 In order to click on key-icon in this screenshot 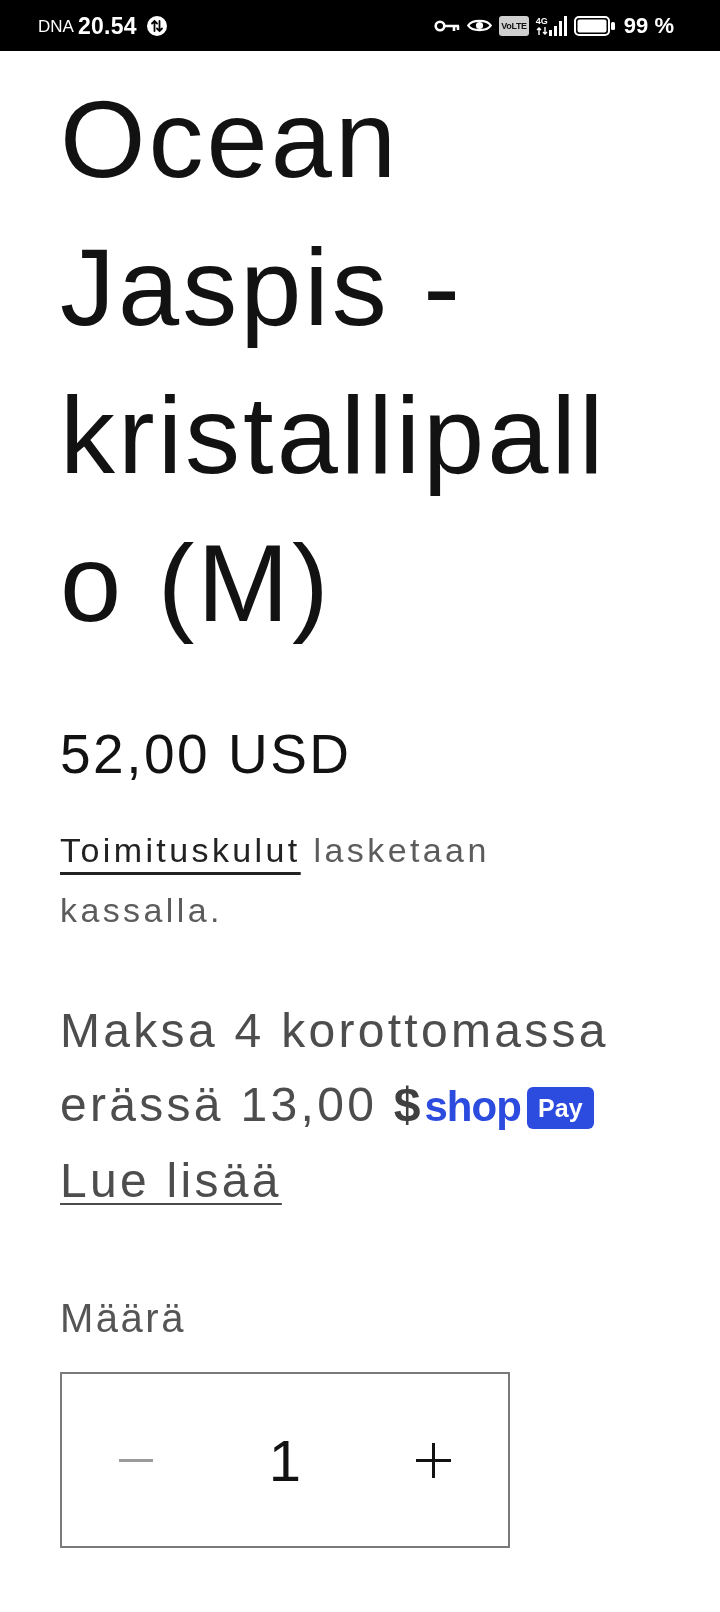, I will do `click(447, 25)`.